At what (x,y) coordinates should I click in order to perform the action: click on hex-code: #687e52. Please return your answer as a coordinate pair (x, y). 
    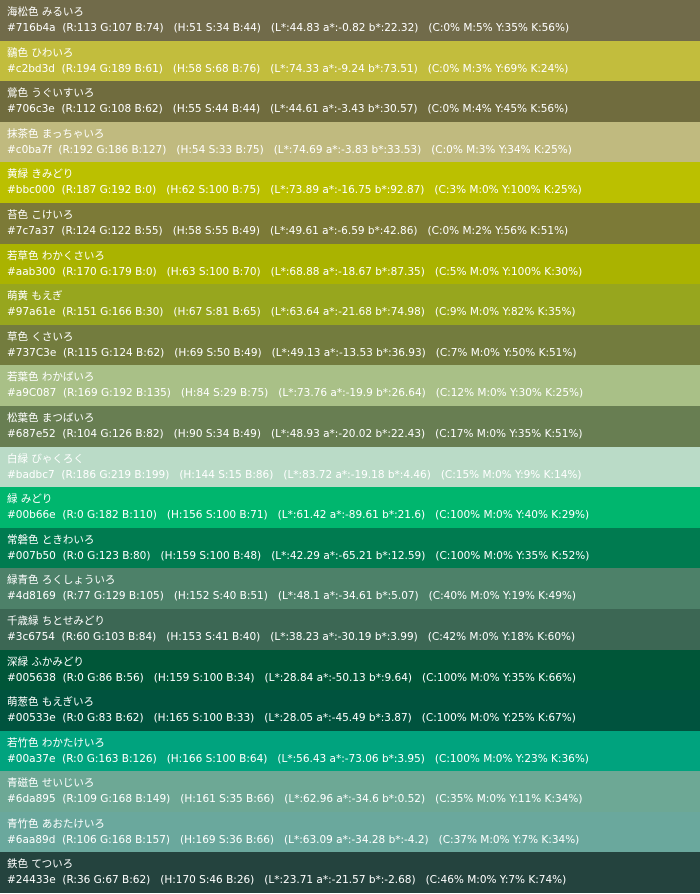
    Looking at the image, I should click on (31, 433).